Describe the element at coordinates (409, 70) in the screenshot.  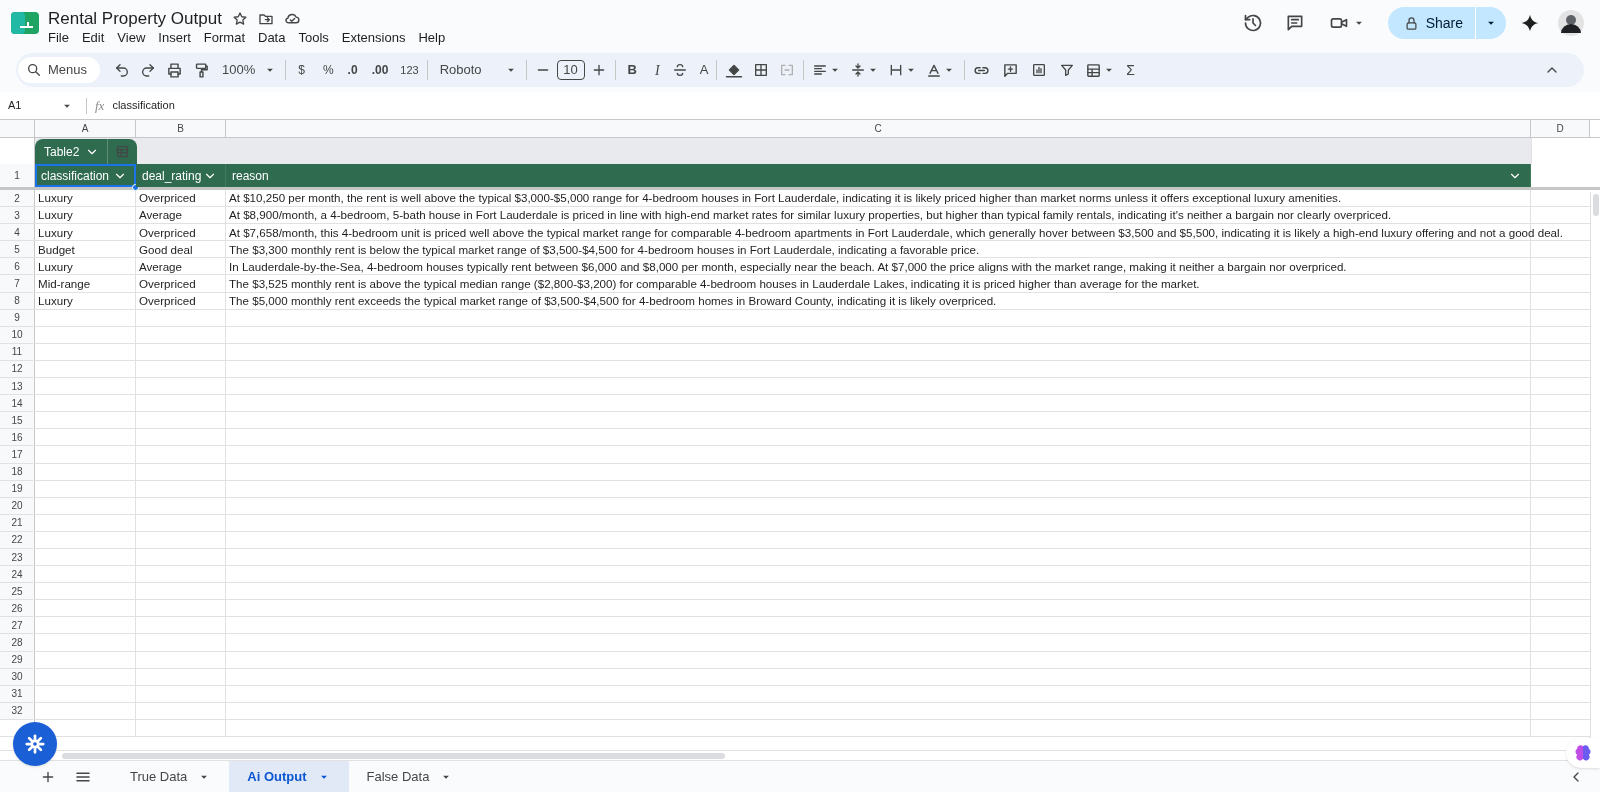
I see `number-format-button: 123` at that location.